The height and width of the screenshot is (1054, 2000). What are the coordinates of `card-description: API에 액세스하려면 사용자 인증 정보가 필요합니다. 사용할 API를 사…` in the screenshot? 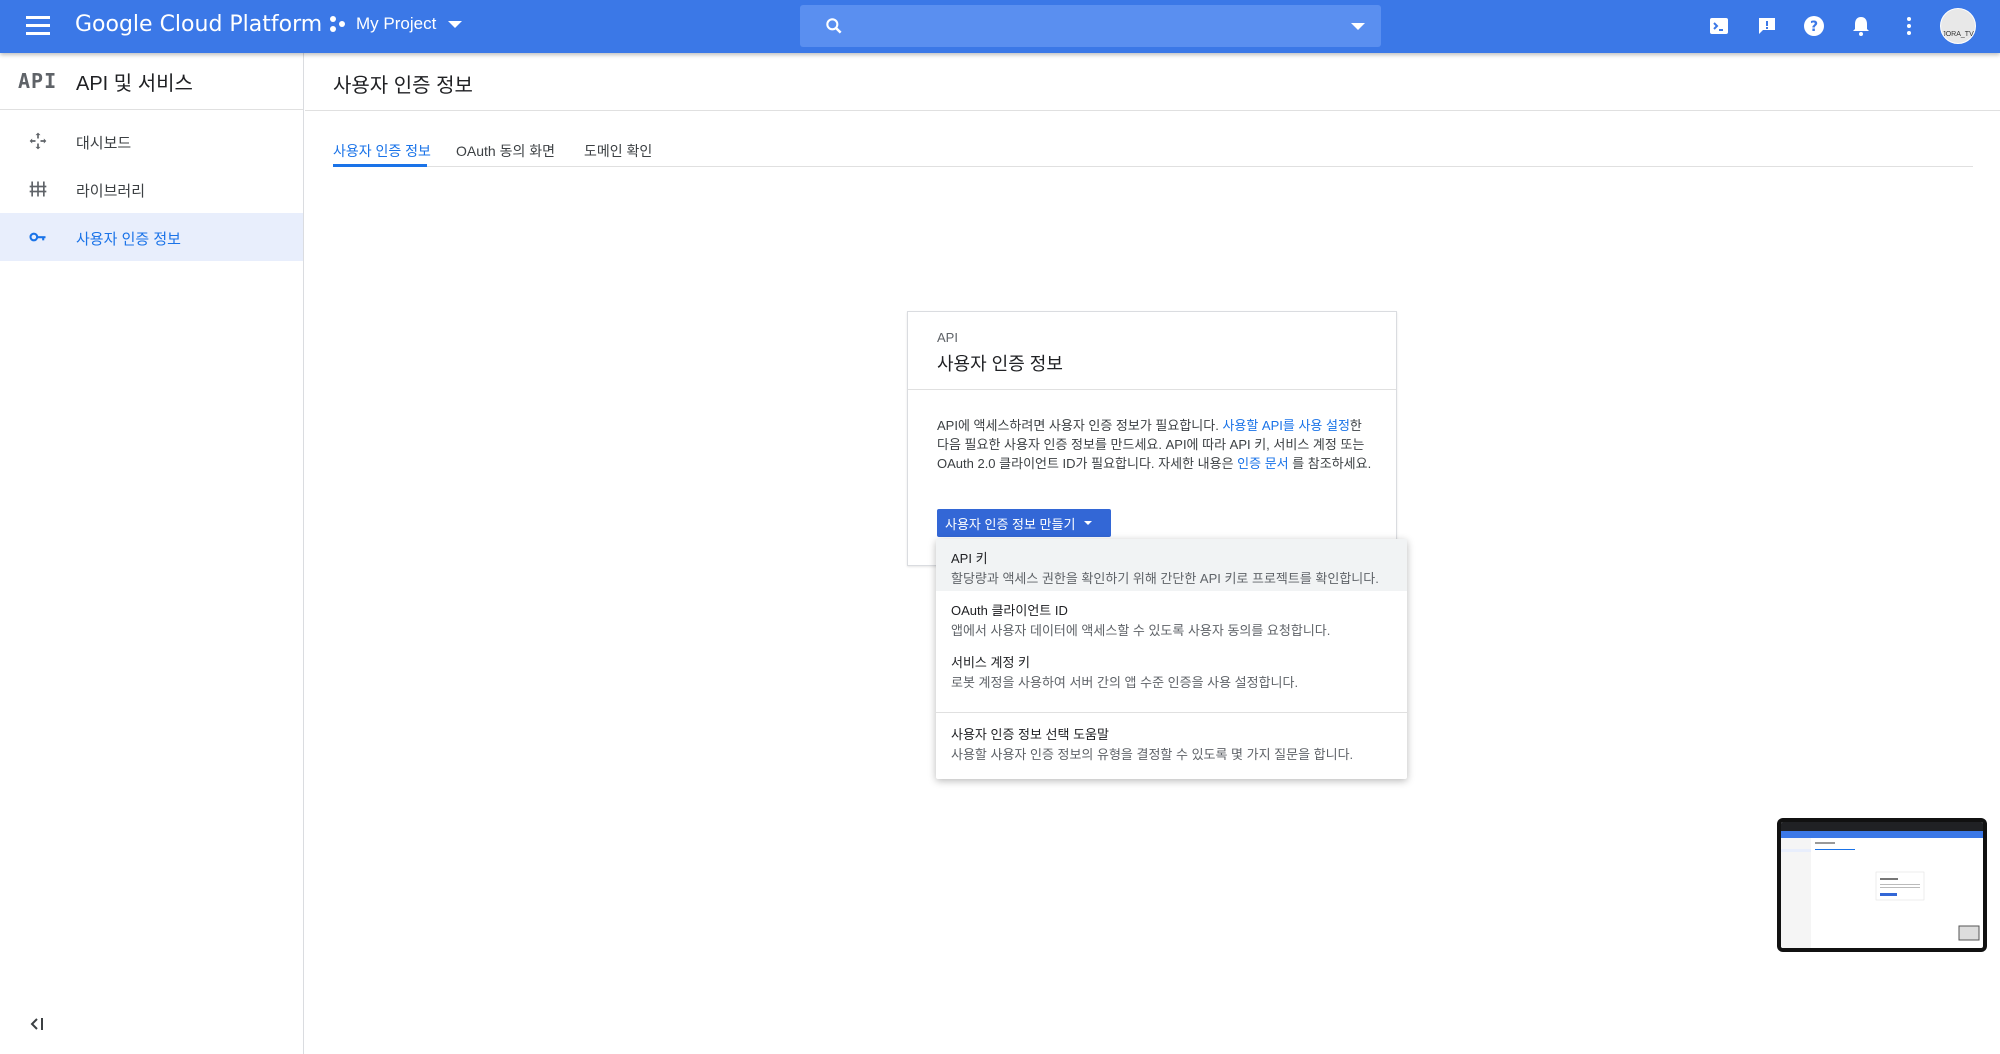 It's located at (1155, 444).